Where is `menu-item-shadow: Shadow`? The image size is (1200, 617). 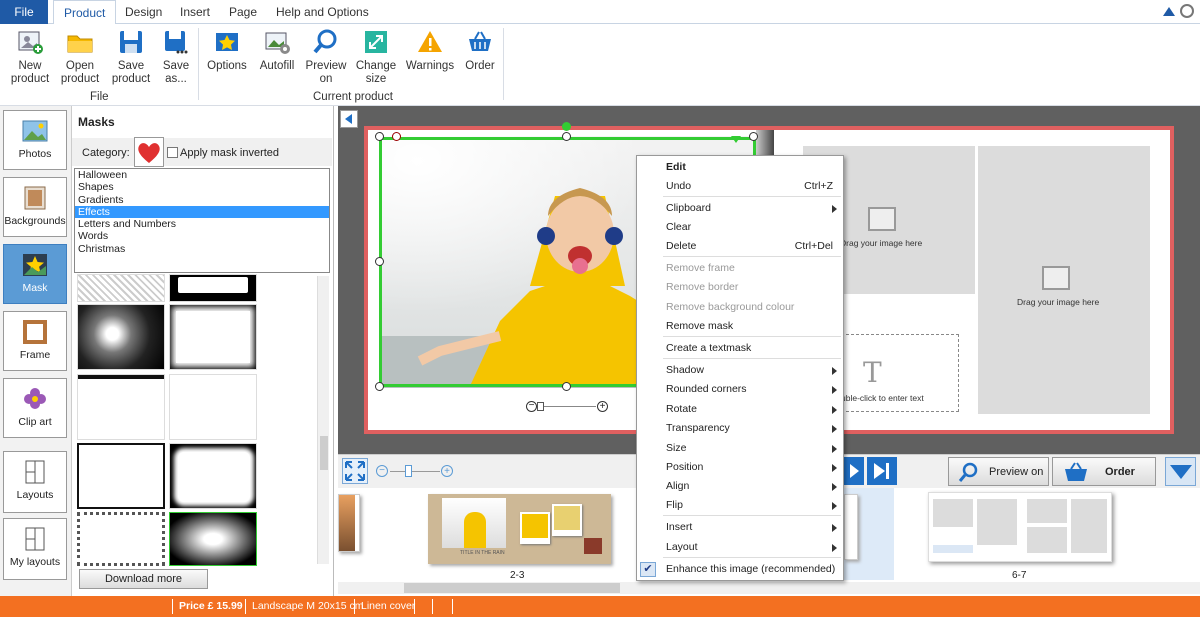 menu-item-shadow: Shadow is located at coordinates (740, 370).